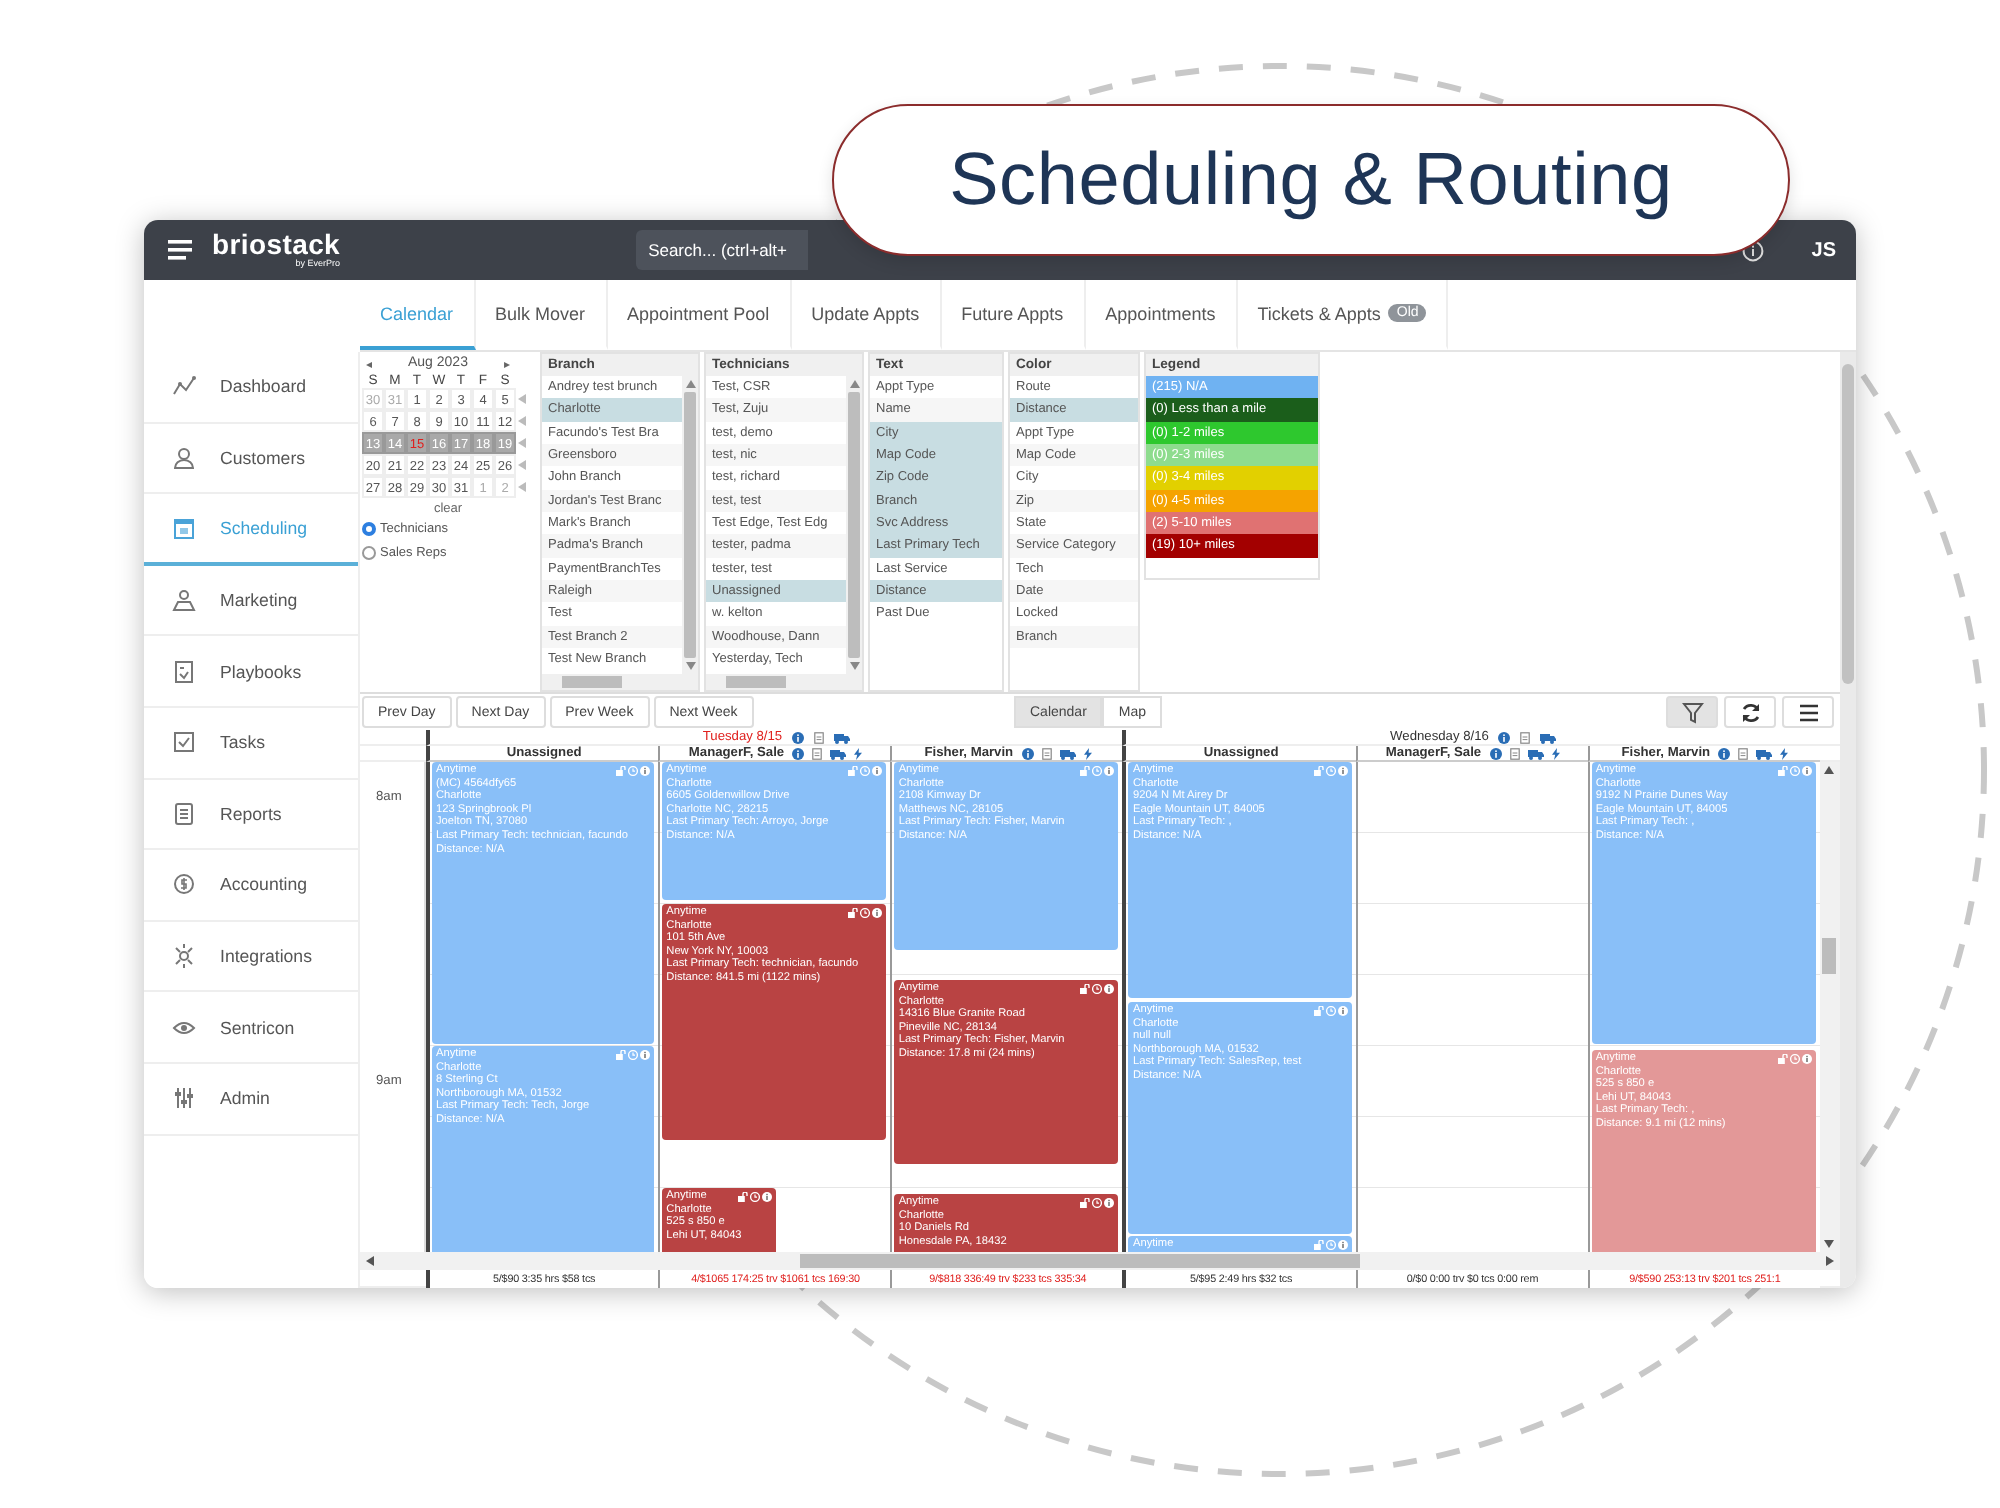 The height and width of the screenshot is (1508, 2000). What do you see at coordinates (251, 815) in the screenshot?
I see `sidebar-item: Reports` at bounding box center [251, 815].